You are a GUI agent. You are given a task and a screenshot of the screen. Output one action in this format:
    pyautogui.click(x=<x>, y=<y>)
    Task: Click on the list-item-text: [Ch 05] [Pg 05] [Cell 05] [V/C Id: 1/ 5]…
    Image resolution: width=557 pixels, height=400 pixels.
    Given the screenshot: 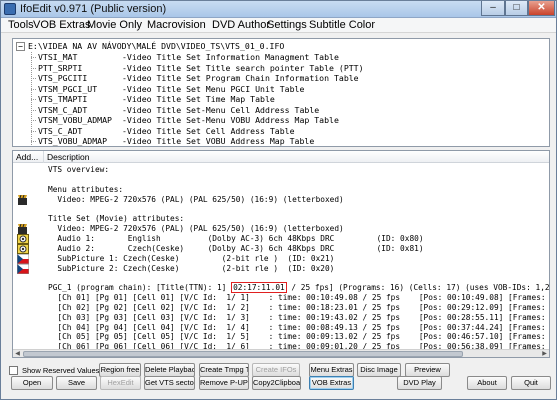 What is the action you would take?
    pyautogui.click(x=299, y=337)
    